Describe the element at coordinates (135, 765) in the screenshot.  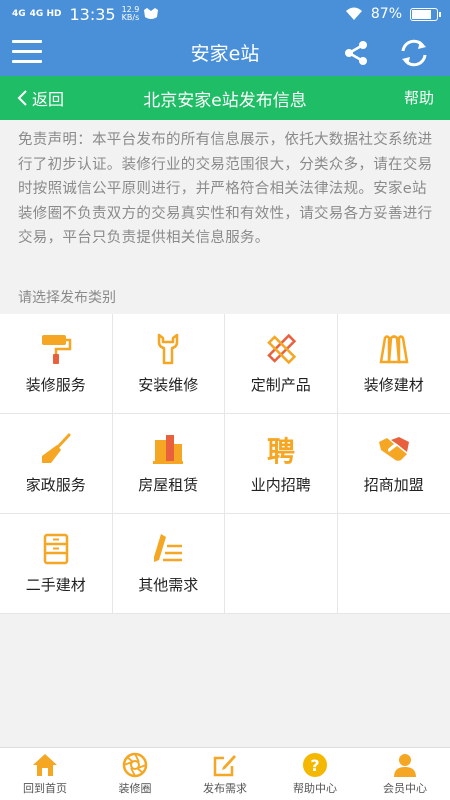
I see `aperture-icon` at that location.